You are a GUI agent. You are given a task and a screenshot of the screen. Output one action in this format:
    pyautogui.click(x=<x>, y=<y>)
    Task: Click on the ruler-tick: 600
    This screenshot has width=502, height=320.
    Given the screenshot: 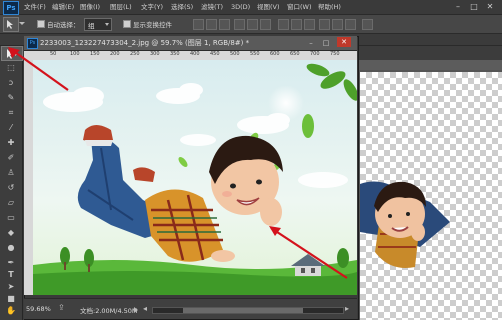 What is the action you would take?
    pyautogui.click(x=275, y=54)
    